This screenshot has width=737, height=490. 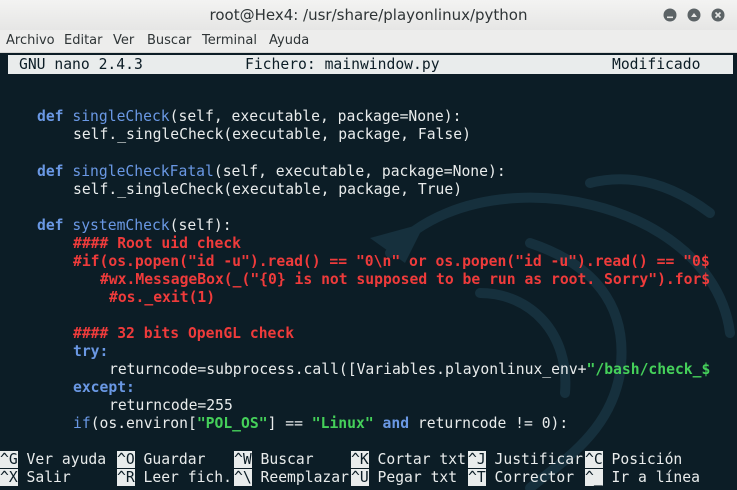 What do you see at coordinates (66, 459) in the screenshot?
I see `shortcut-label: Ver ayuda` at bounding box center [66, 459].